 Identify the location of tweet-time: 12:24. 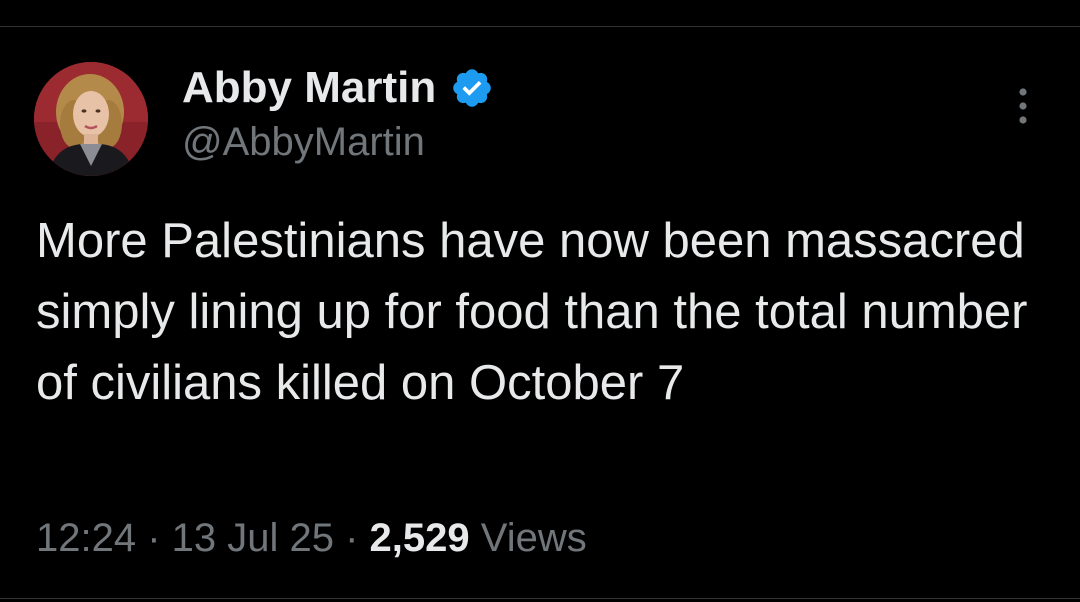
(86, 538).